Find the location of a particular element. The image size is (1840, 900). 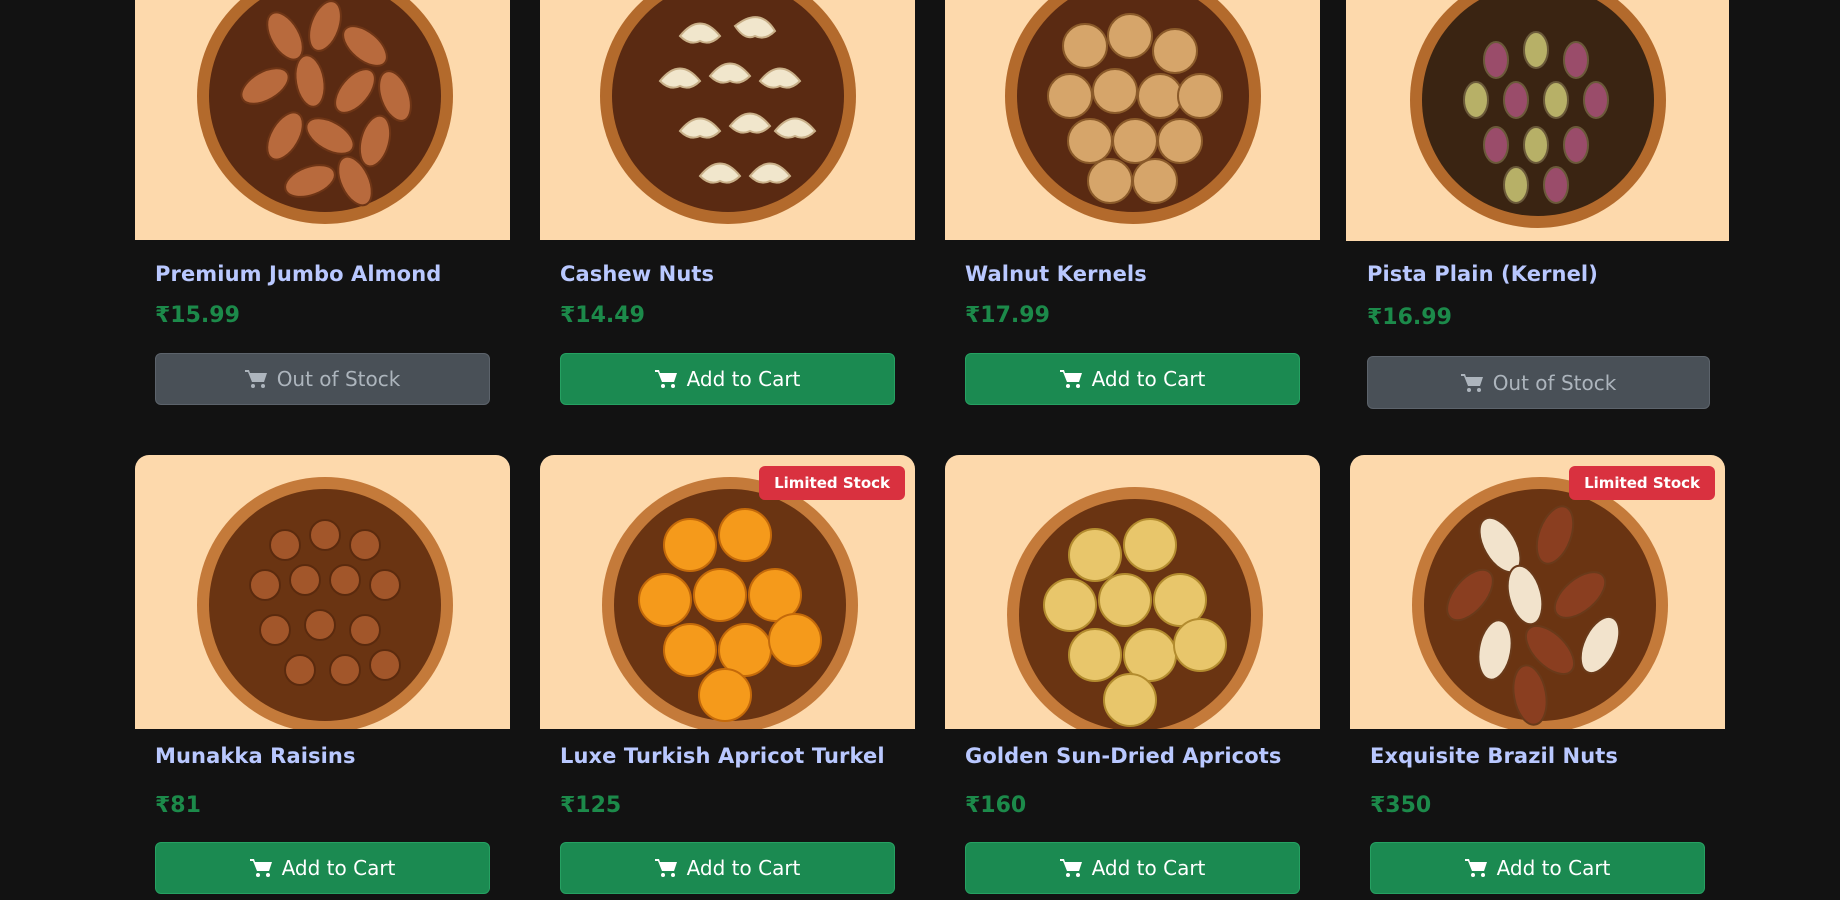

pistachios-bowl-image is located at coordinates (1537, 120).